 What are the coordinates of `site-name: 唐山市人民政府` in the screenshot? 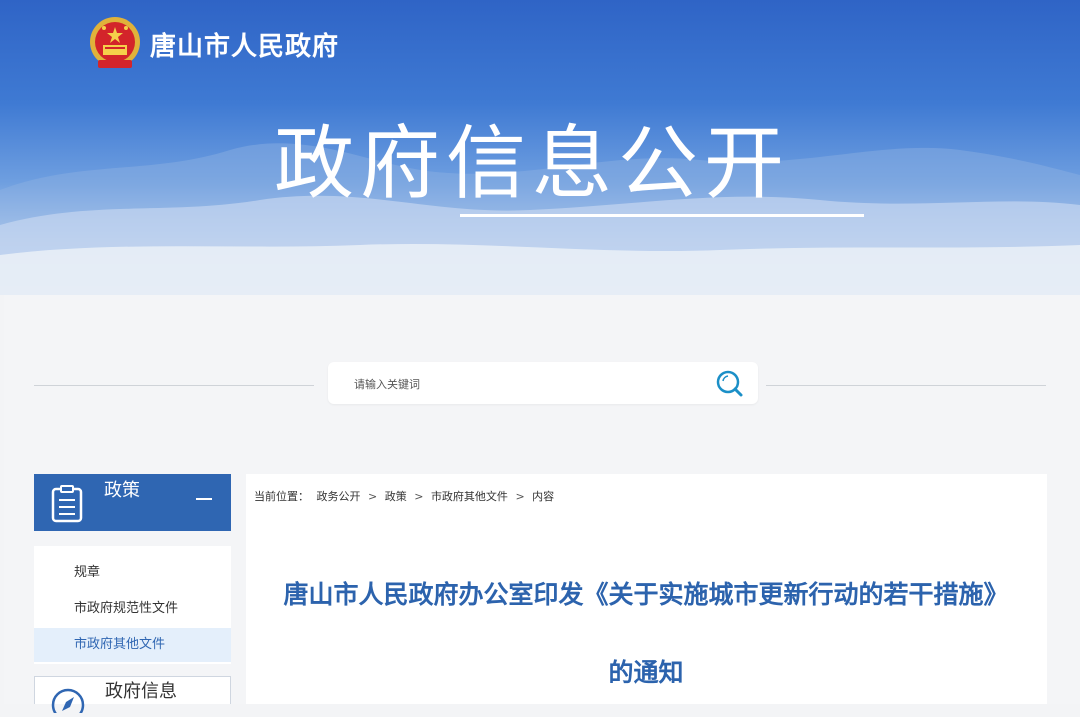 It's located at (244, 44).